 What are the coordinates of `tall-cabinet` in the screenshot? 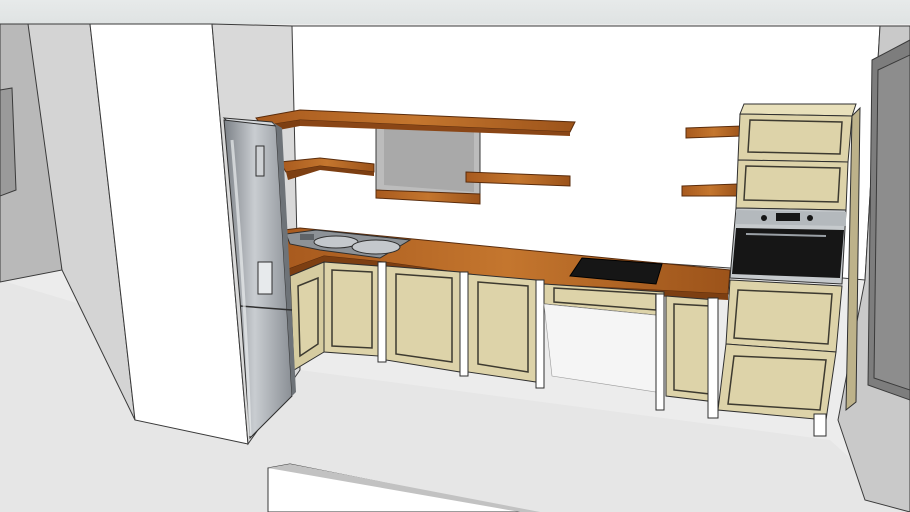 It's located at (789, 270).